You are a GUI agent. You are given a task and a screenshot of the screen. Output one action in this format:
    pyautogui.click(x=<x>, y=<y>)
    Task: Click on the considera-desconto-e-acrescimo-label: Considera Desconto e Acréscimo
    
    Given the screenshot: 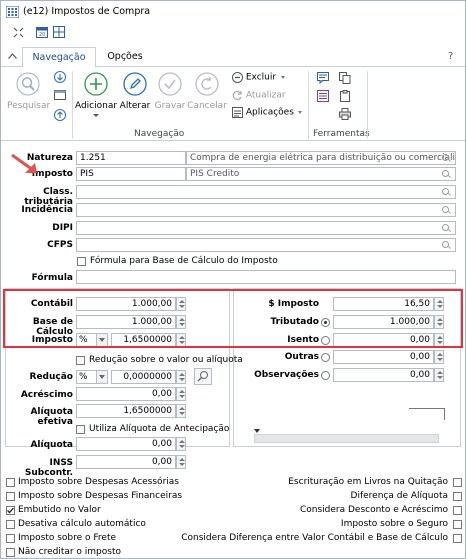 What is the action you would take?
    pyautogui.click(x=373, y=510)
    